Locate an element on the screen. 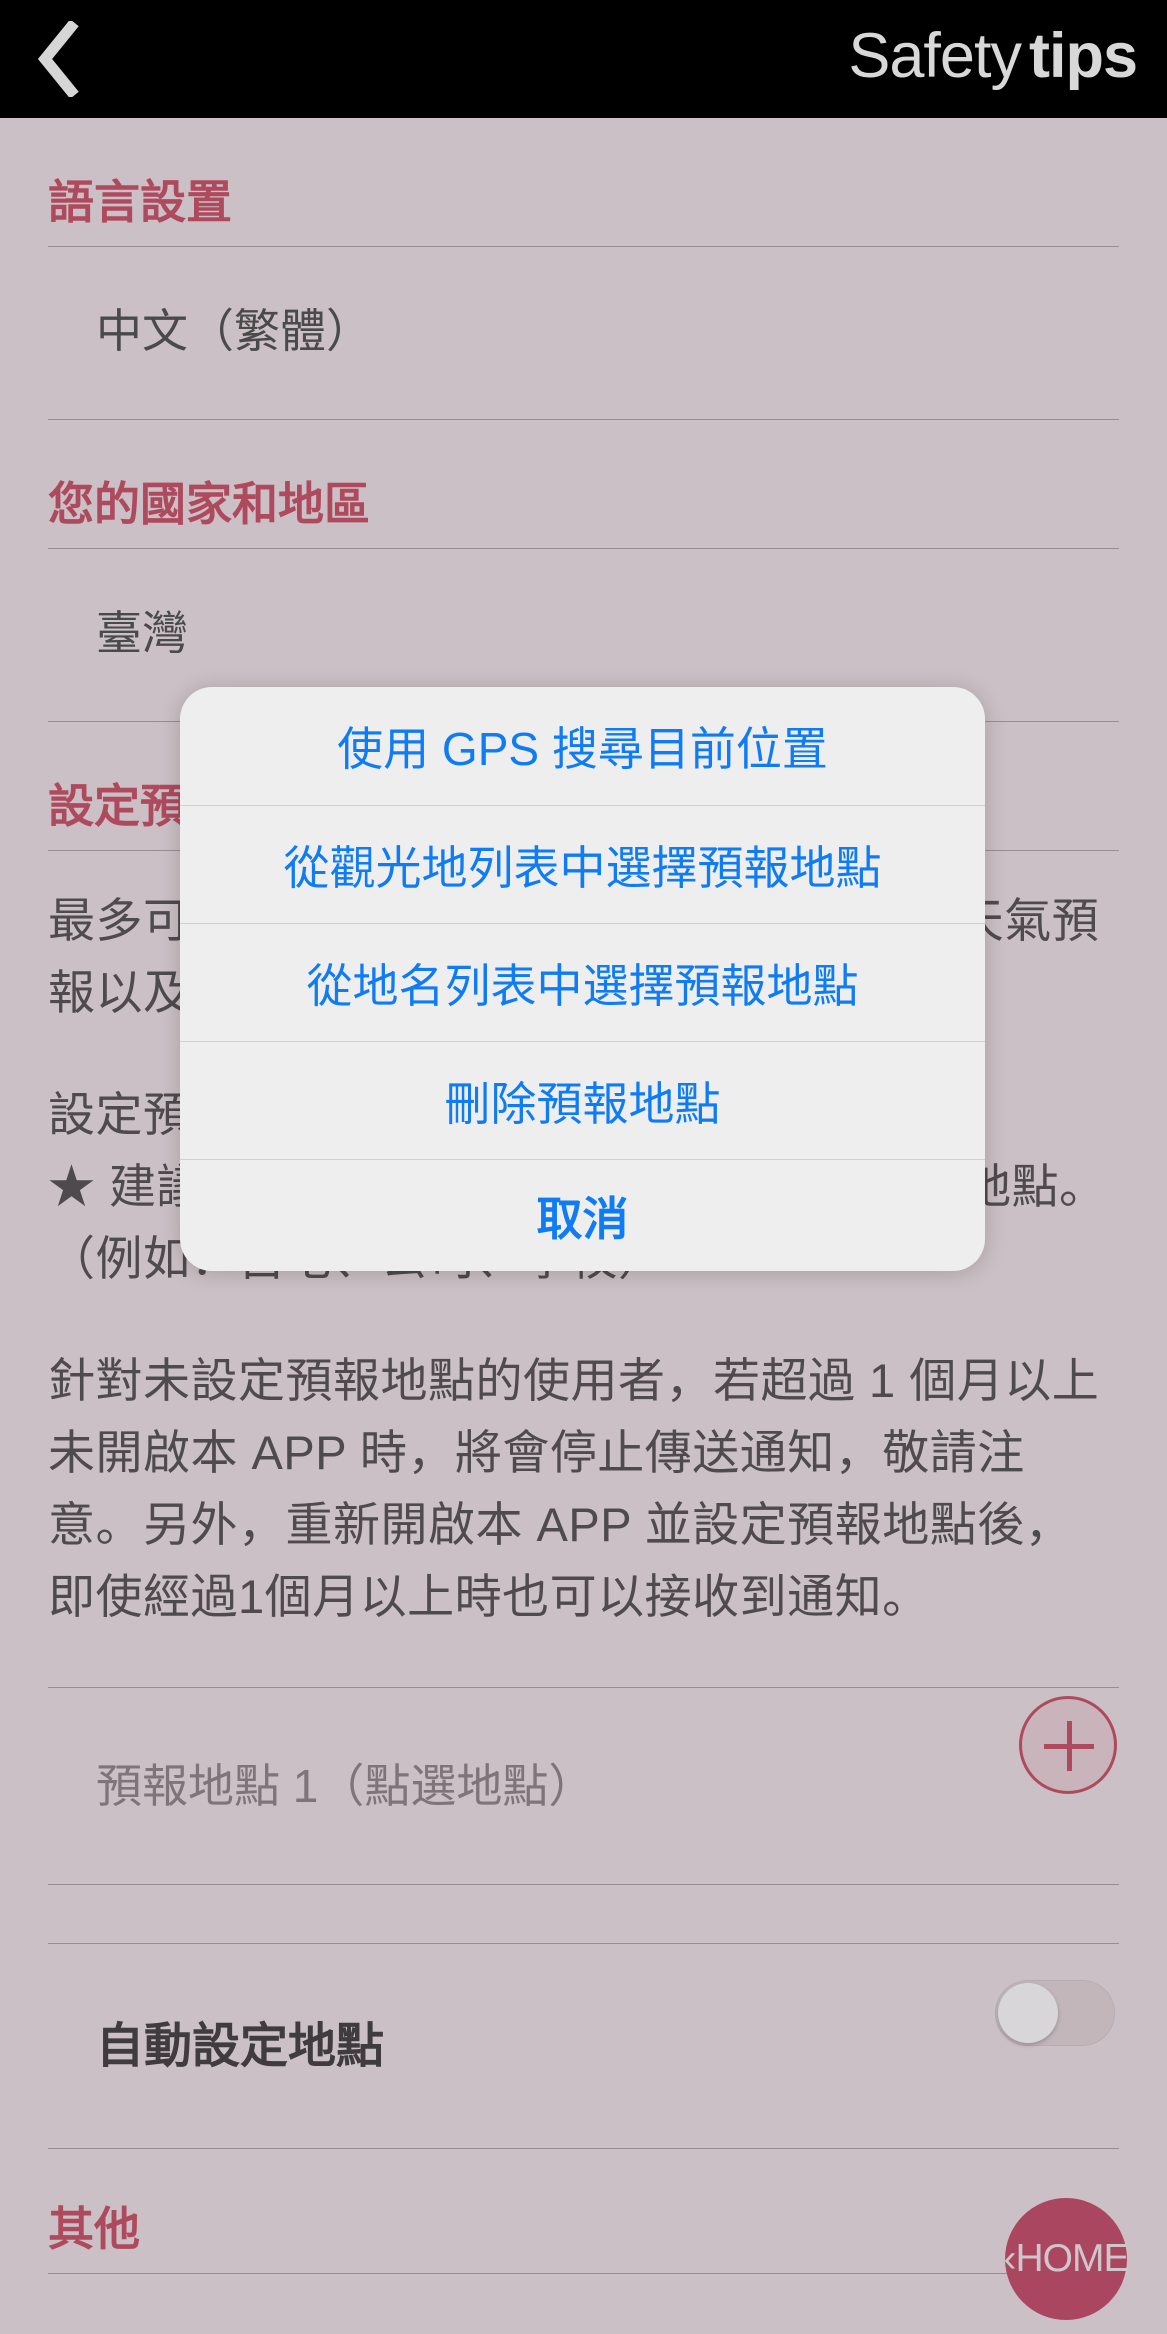 This screenshot has height=2334, width=1167. about-app-row: 關於本 APP is located at coordinates (583, 2304).